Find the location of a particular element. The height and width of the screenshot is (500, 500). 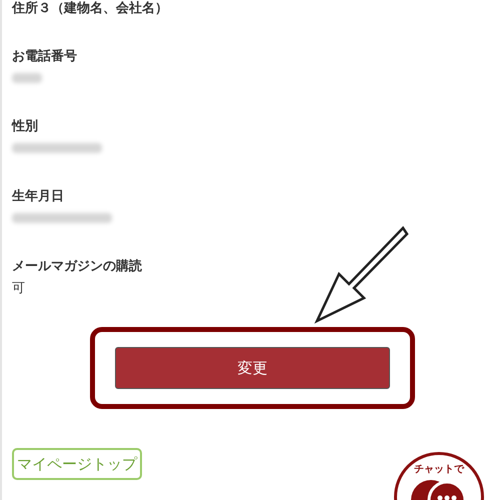

change-button: 変更 is located at coordinates (252, 368).